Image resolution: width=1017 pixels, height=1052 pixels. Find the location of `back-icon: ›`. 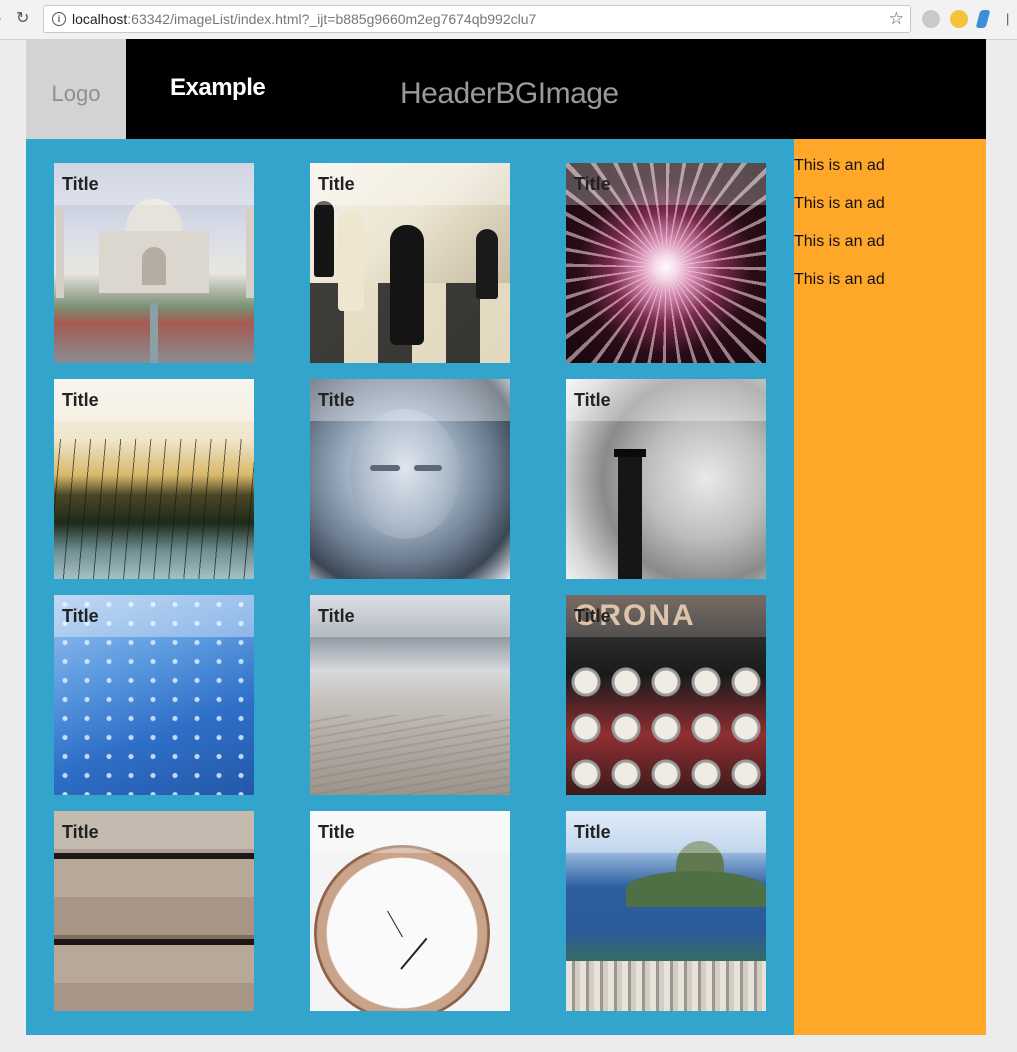

back-icon: › is located at coordinates (0, 19).